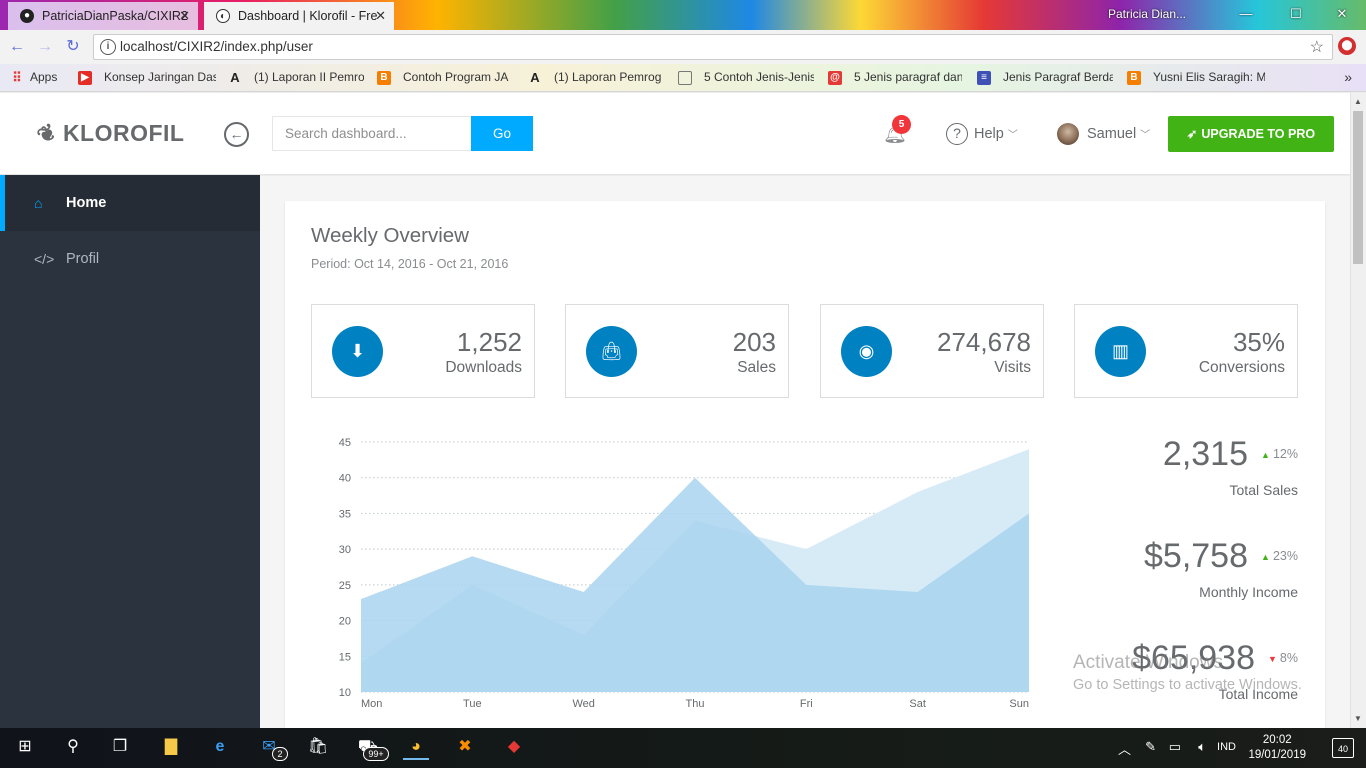 The image size is (1366, 768). I want to click on show-hidden-icons-icon: ︿, so click(1124, 748).